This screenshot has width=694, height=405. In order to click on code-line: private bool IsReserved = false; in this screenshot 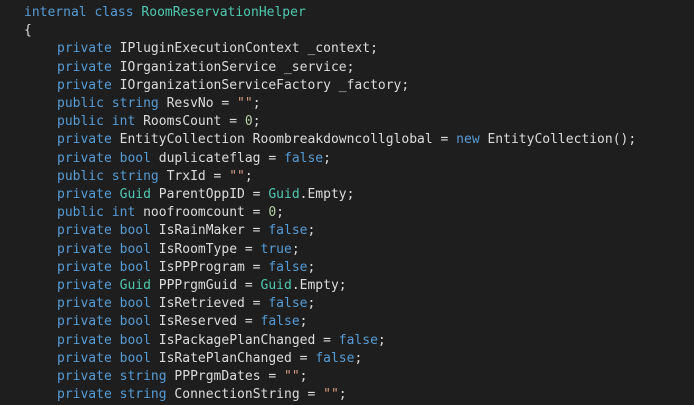, I will do `click(182, 322)`.